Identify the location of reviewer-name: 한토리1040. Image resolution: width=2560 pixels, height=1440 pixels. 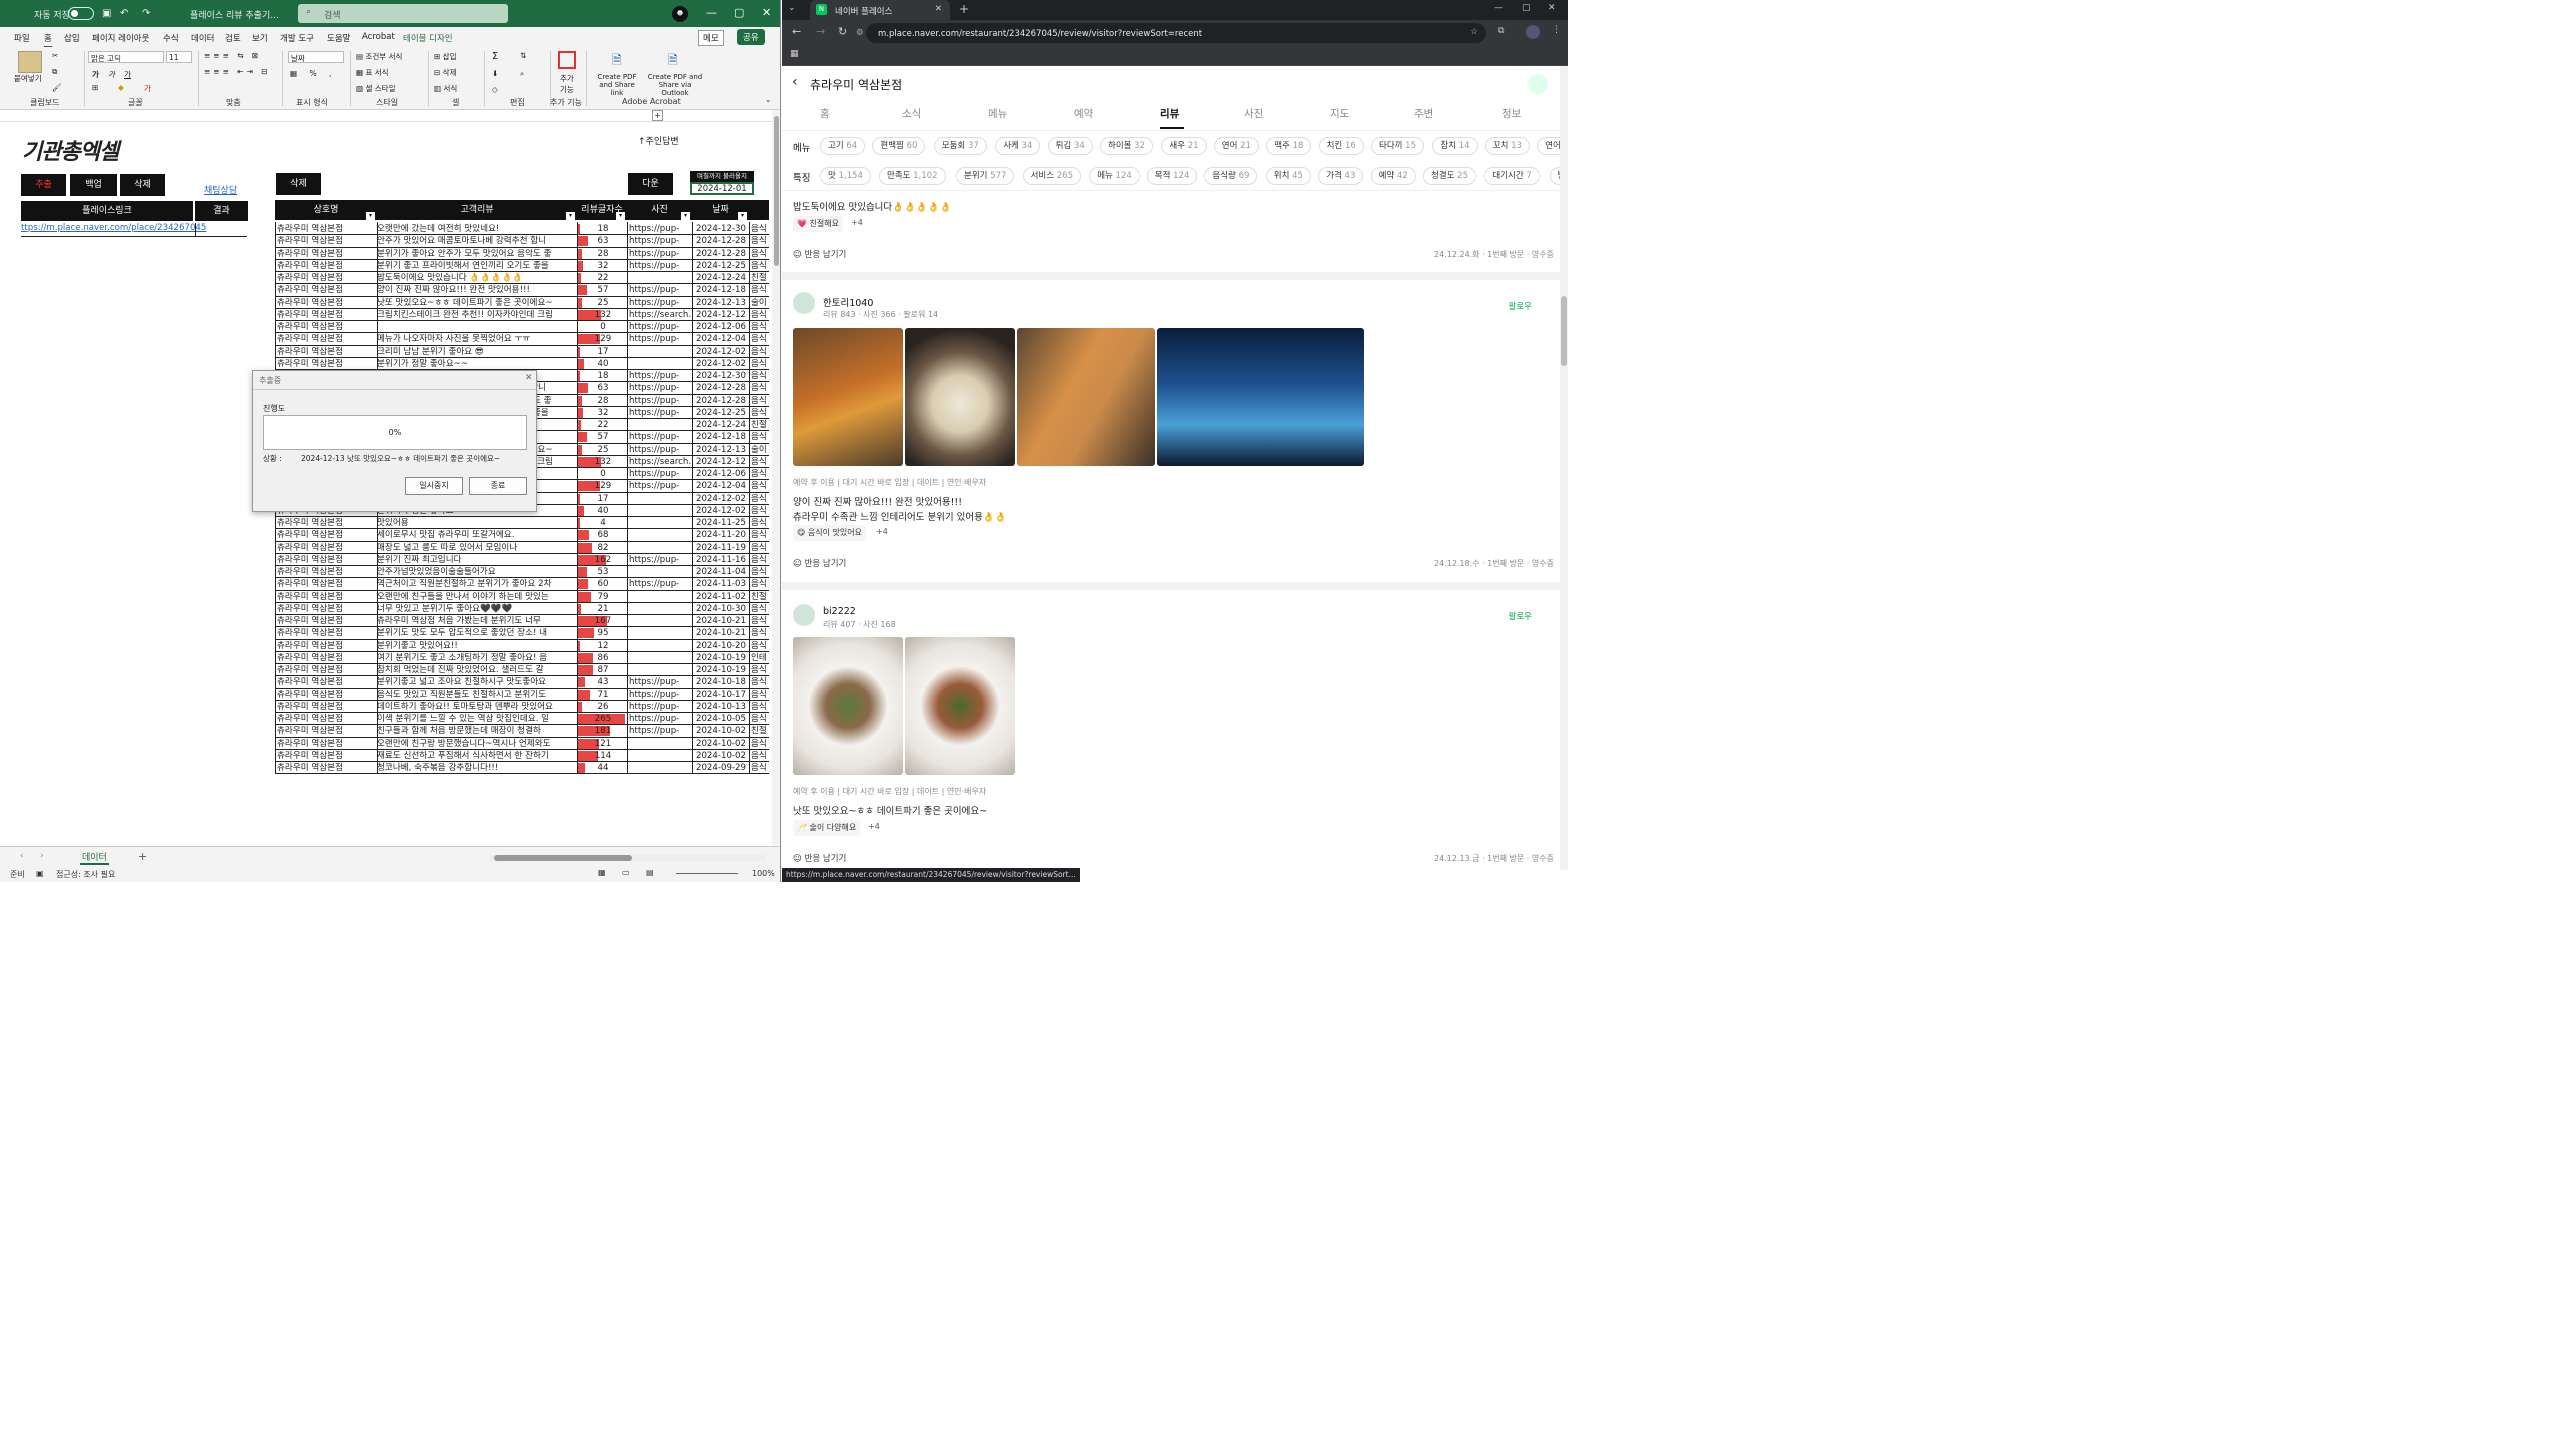
(848, 302).